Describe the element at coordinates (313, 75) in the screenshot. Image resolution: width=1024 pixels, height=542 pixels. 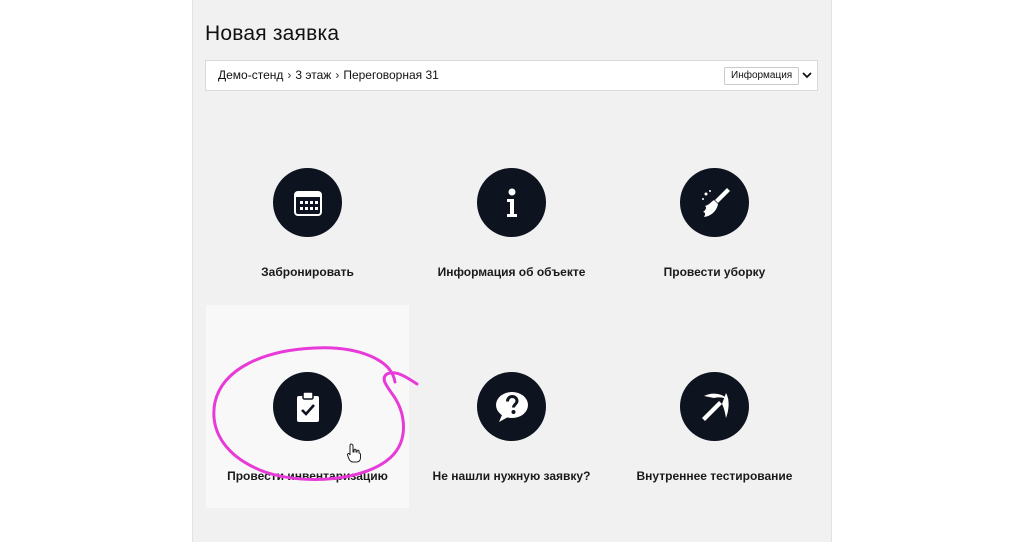
I see `breadcrumb-item-floor: 3 этаж` at that location.